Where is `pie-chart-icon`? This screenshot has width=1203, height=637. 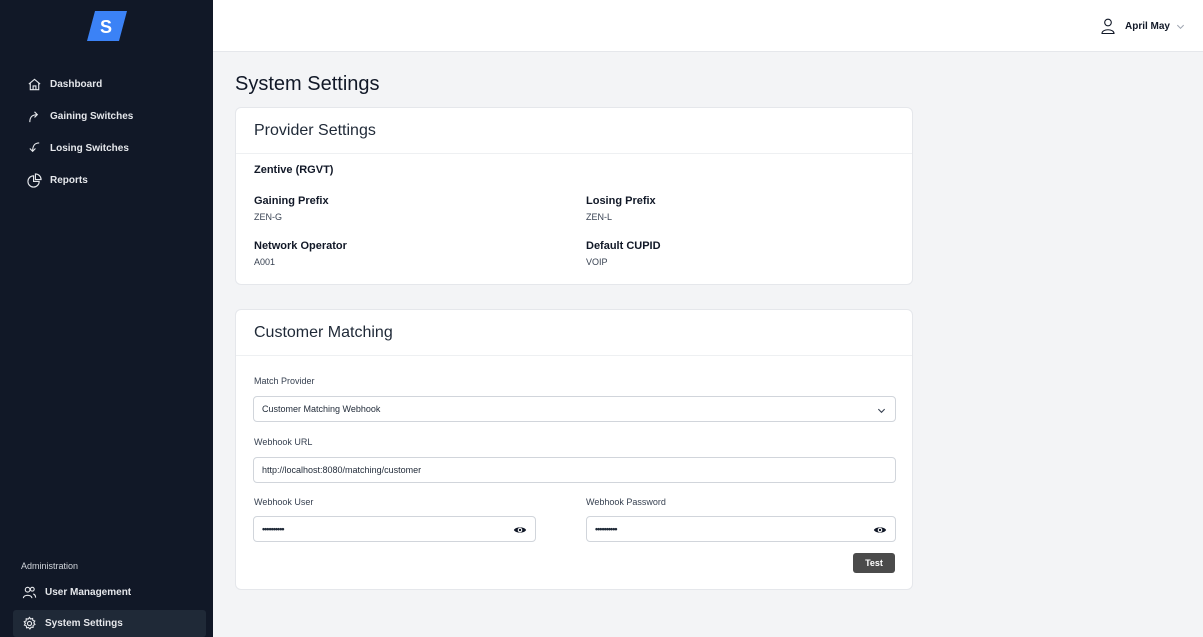
pie-chart-icon is located at coordinates (34, 180).